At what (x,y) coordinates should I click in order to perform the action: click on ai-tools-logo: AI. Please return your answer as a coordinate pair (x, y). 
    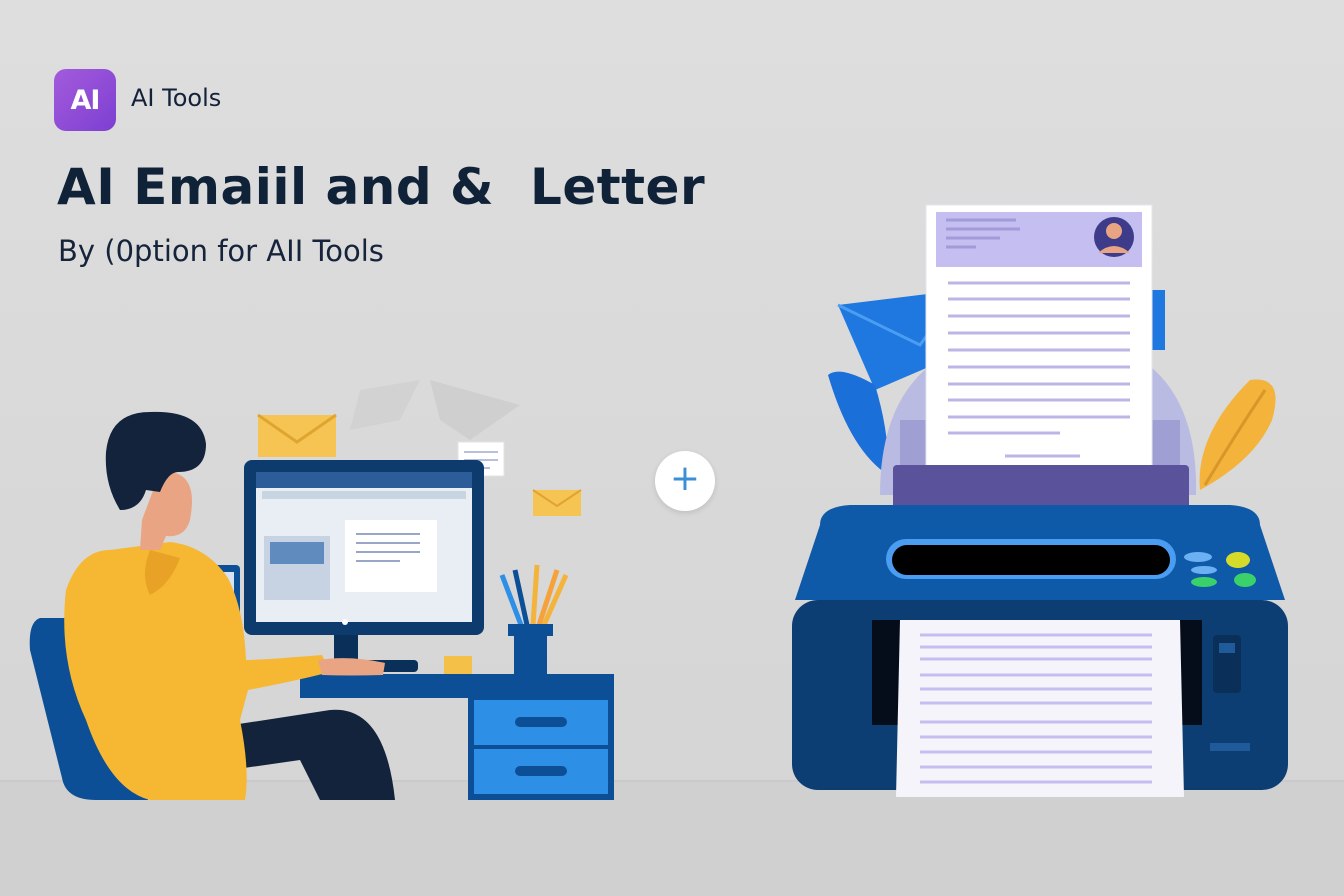
    Looking at the image, I should click on (85, 100).